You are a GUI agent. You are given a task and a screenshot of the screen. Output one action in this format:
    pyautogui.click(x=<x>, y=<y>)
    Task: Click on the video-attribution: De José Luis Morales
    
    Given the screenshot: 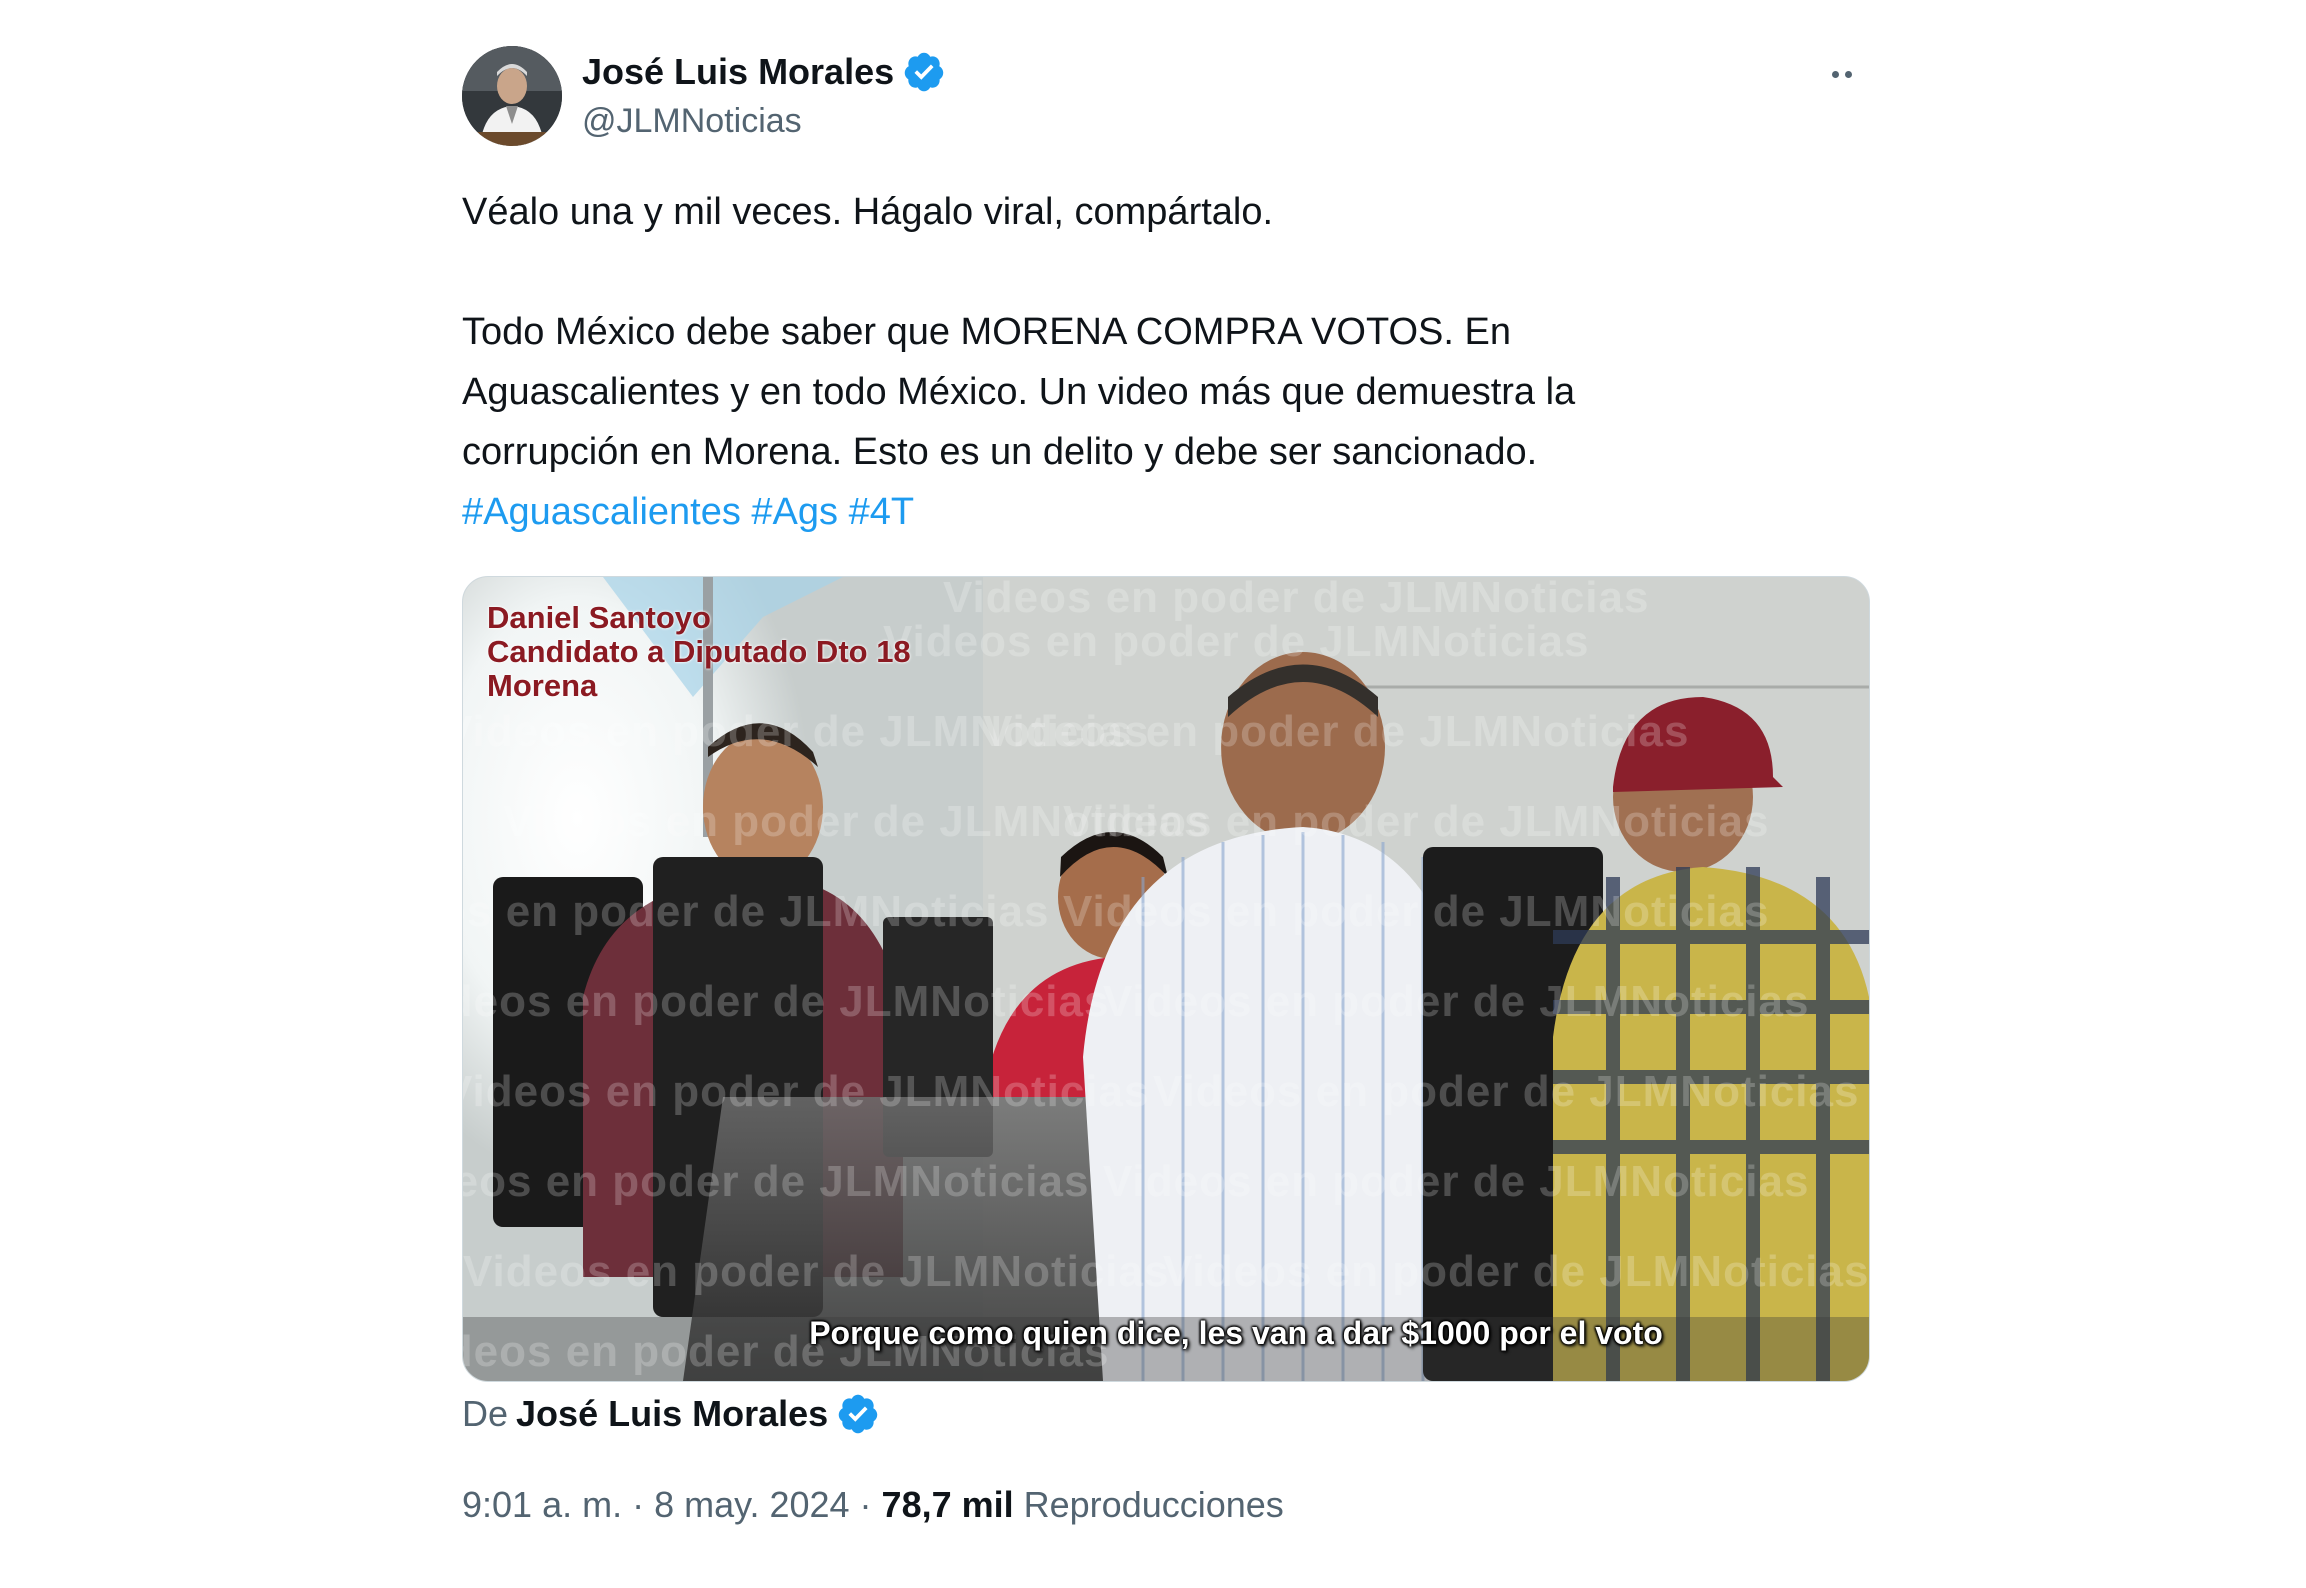 What is the action you would take?
    pyautogui.click(x=671, y=1414)
    